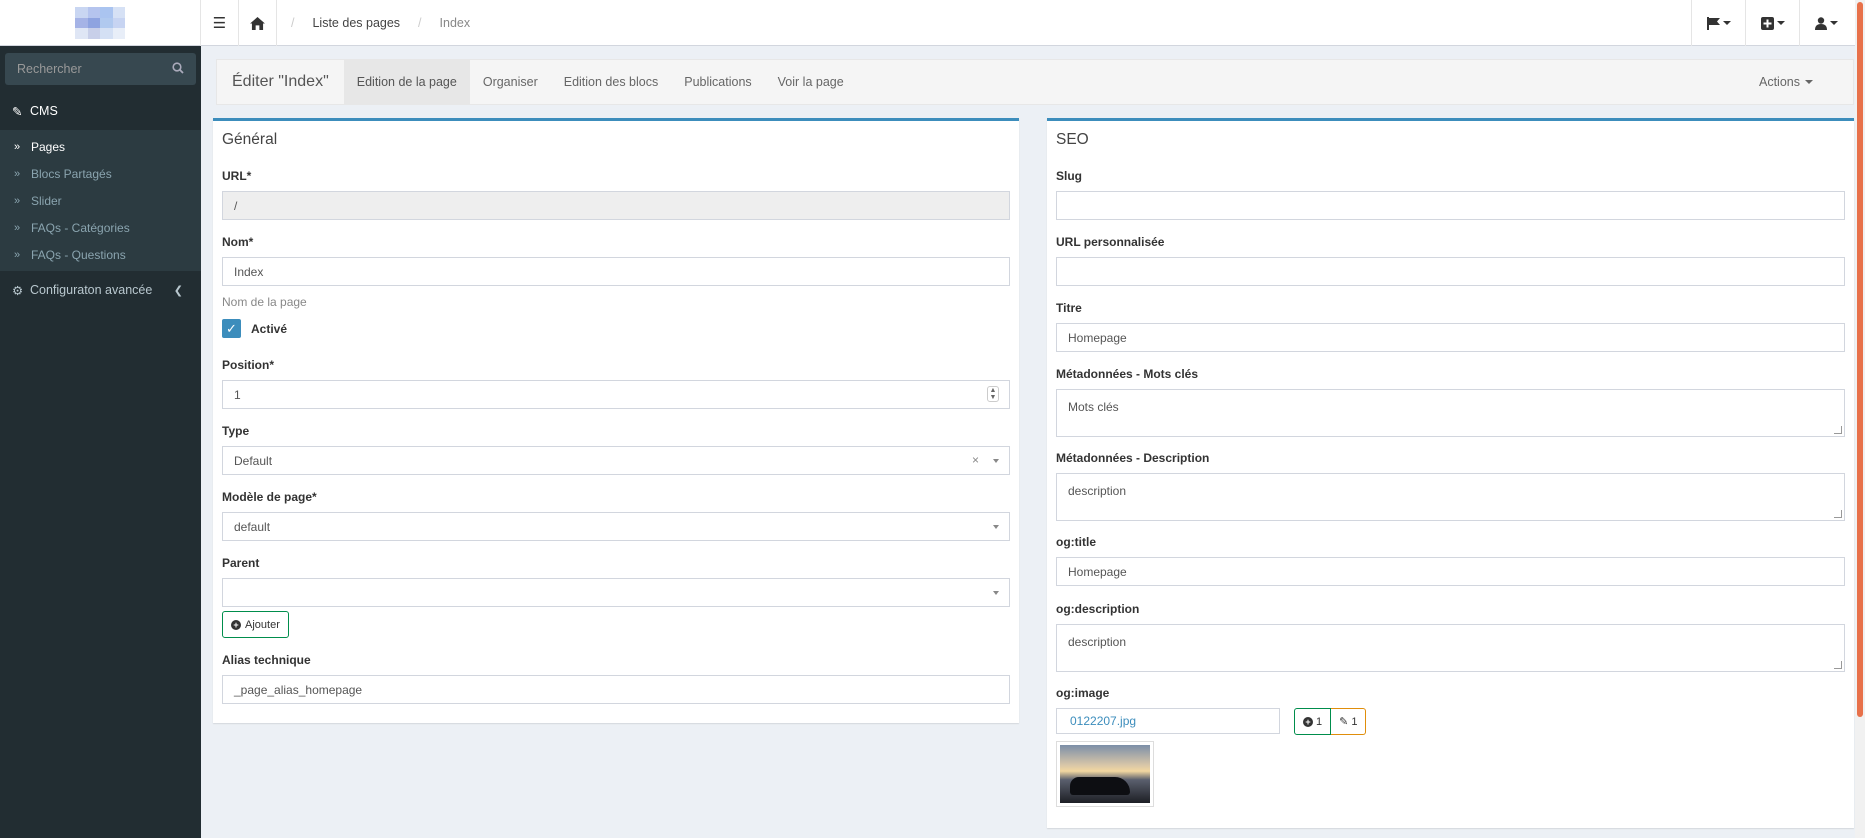  What do you see at coordinates (1450, 205) in the screenshot?
I see `slug-field` at bounding box center [1450, 205].